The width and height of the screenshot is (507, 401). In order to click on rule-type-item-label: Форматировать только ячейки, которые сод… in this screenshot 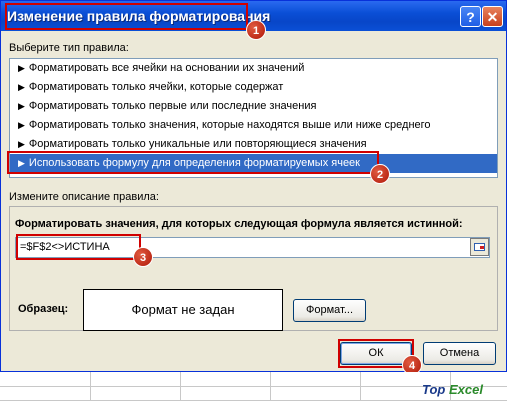, I will do `click(156, 87)`.